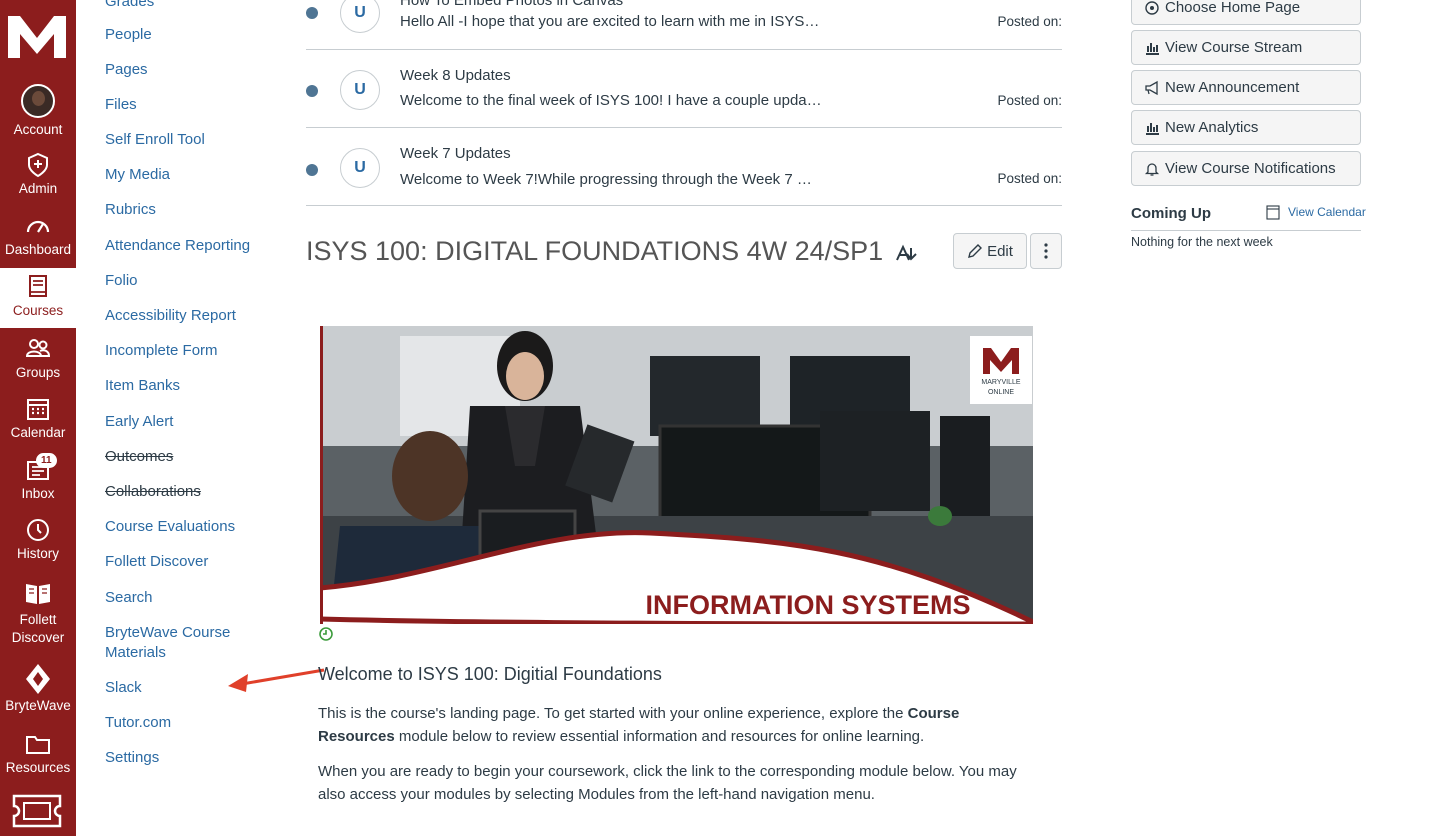  What do you see at coordinates (38, 358) in the screenshot?
I see `global-nav-groups: Groups` at bounding box center [38, 358].